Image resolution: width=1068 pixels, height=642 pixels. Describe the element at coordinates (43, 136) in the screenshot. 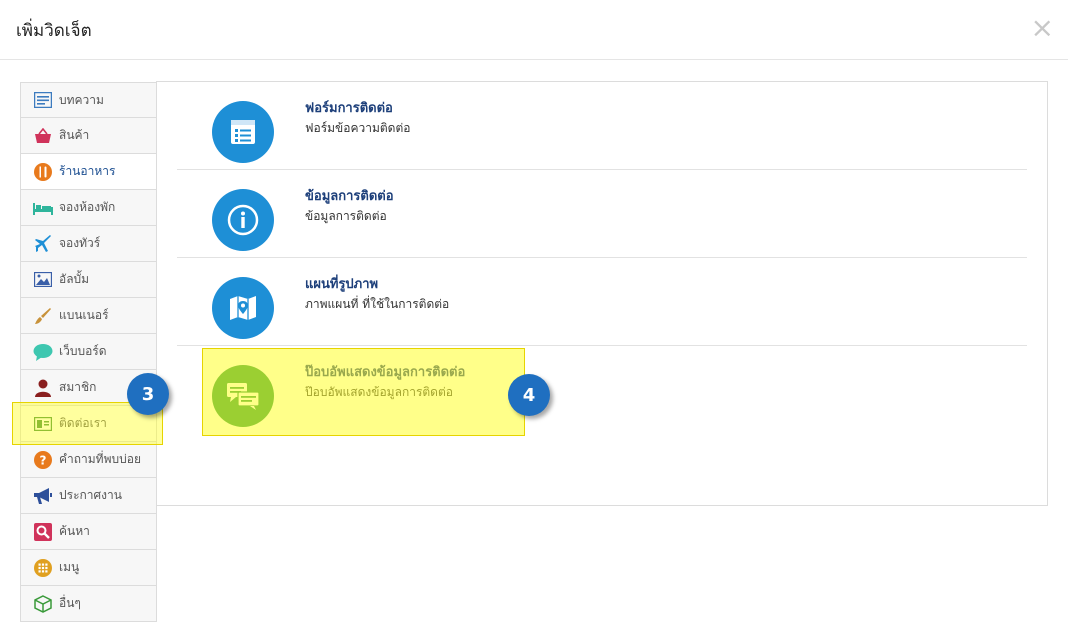

I see `shopping-basket-icon` at that location.